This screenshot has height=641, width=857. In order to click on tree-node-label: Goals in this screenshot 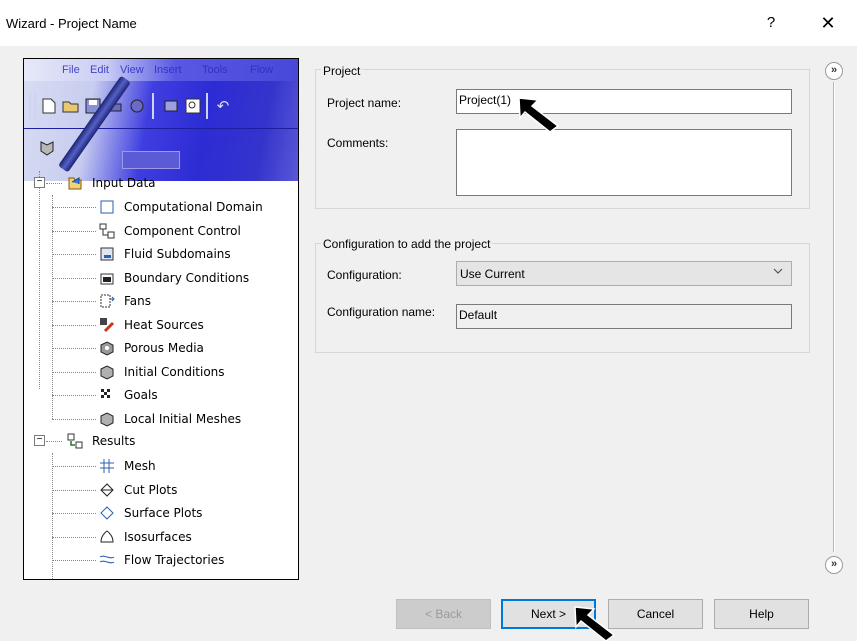, I will do `click(141, 395)`.